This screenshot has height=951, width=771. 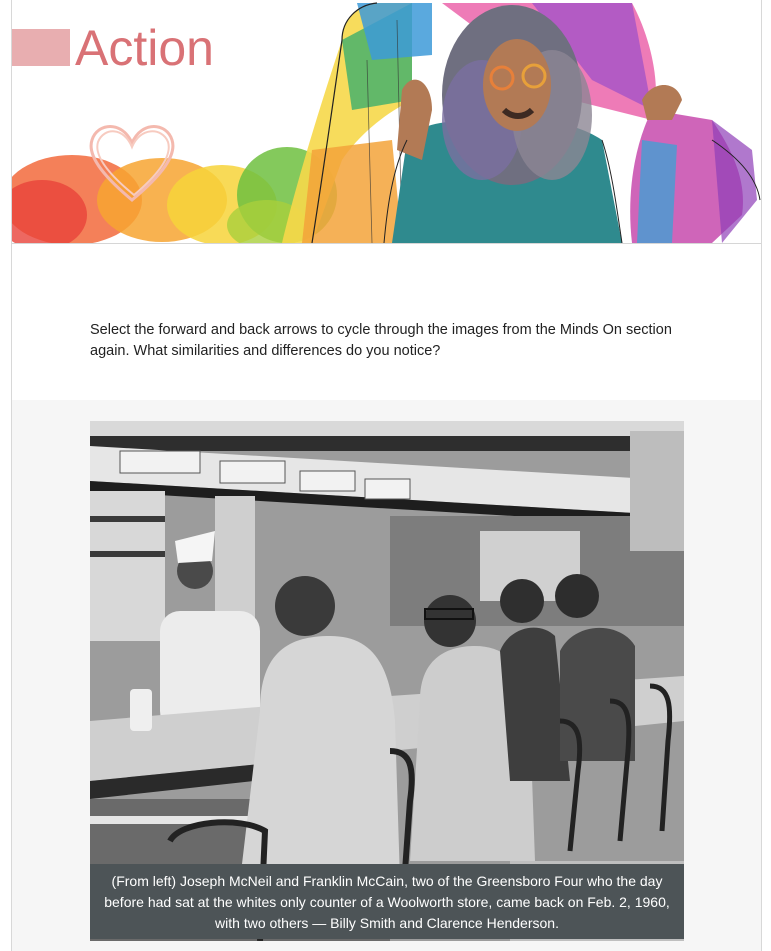 I want to click on heart-icon, so click(x=132, y=163).